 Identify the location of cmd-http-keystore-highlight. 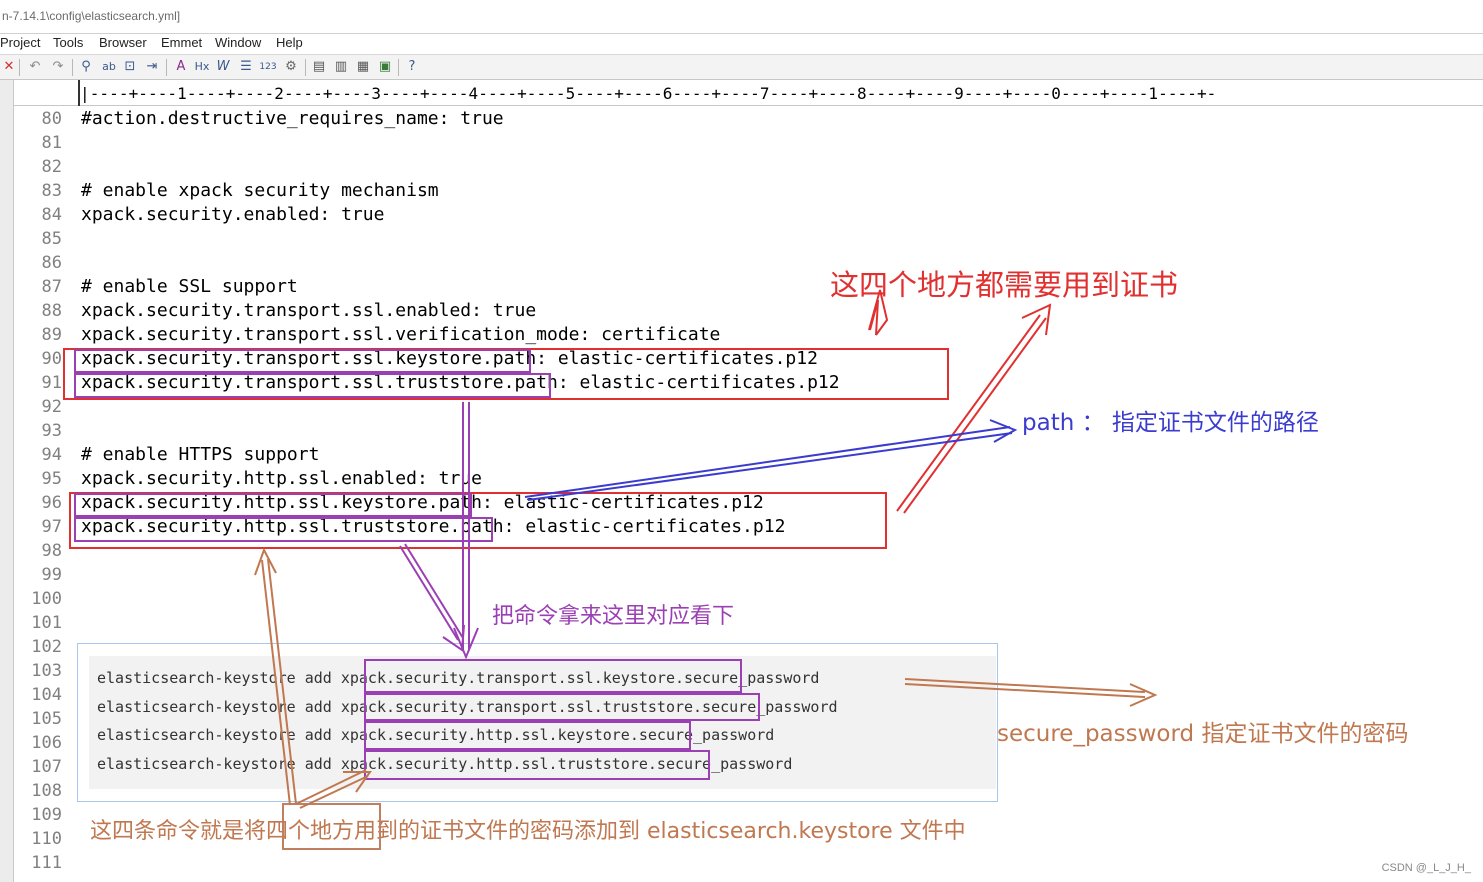
(527, 735).